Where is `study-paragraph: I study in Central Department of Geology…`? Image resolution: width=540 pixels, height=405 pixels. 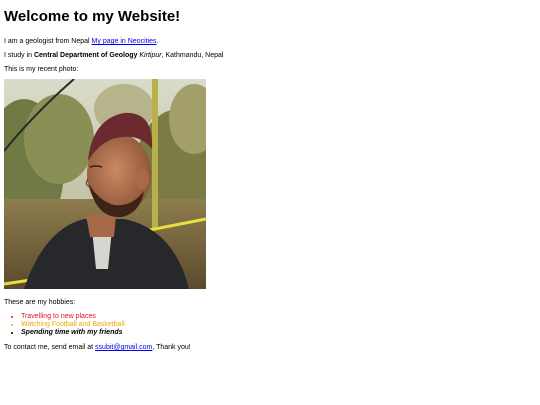 study-paragraph: I study in Central Department of Geology… is located at coordinates (270, 55).